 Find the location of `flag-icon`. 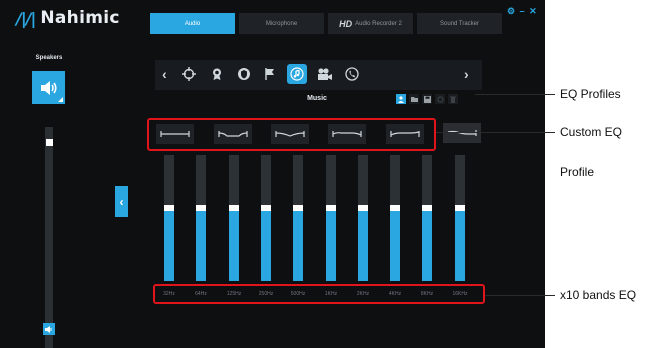

flag-icon is located at coordinates (269, 74).